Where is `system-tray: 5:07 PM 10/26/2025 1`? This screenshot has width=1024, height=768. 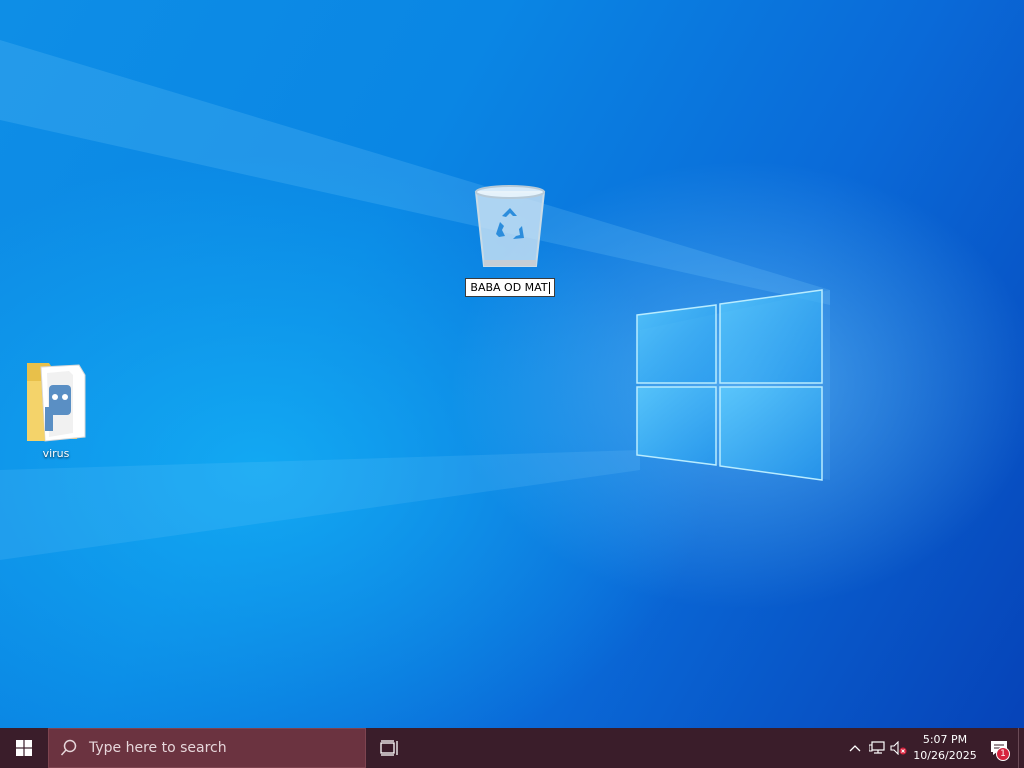 system-tray: 5:07 PM 10/26/2025 1 is located at coordinates (934, 748).